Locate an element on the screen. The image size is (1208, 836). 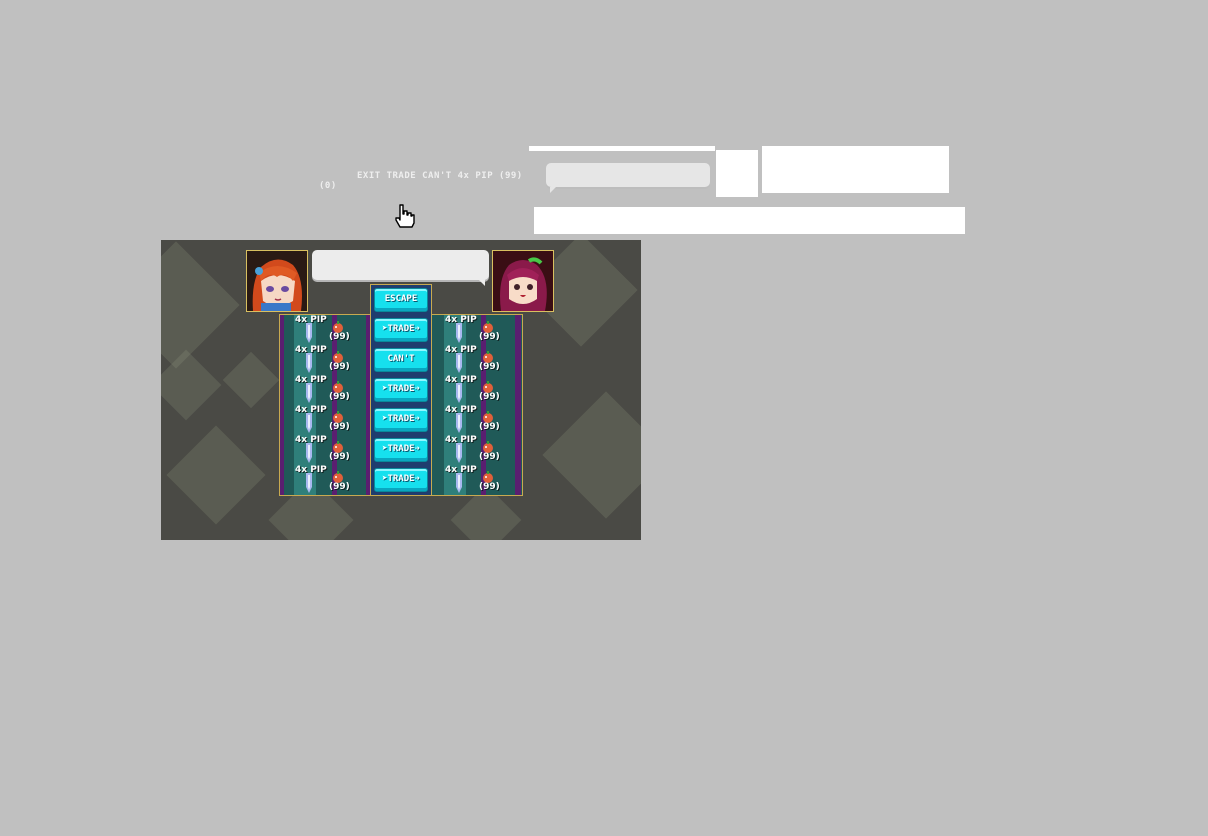
atlas-white-square is located at coordinates (737, 173).